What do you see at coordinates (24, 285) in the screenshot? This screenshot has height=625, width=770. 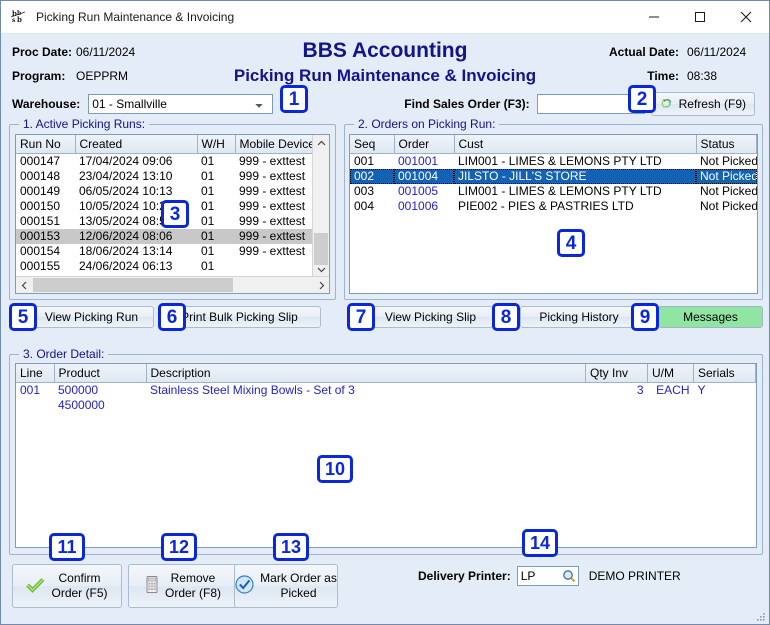 I see `scroll-left-icon` at bounding box center [24, 285].